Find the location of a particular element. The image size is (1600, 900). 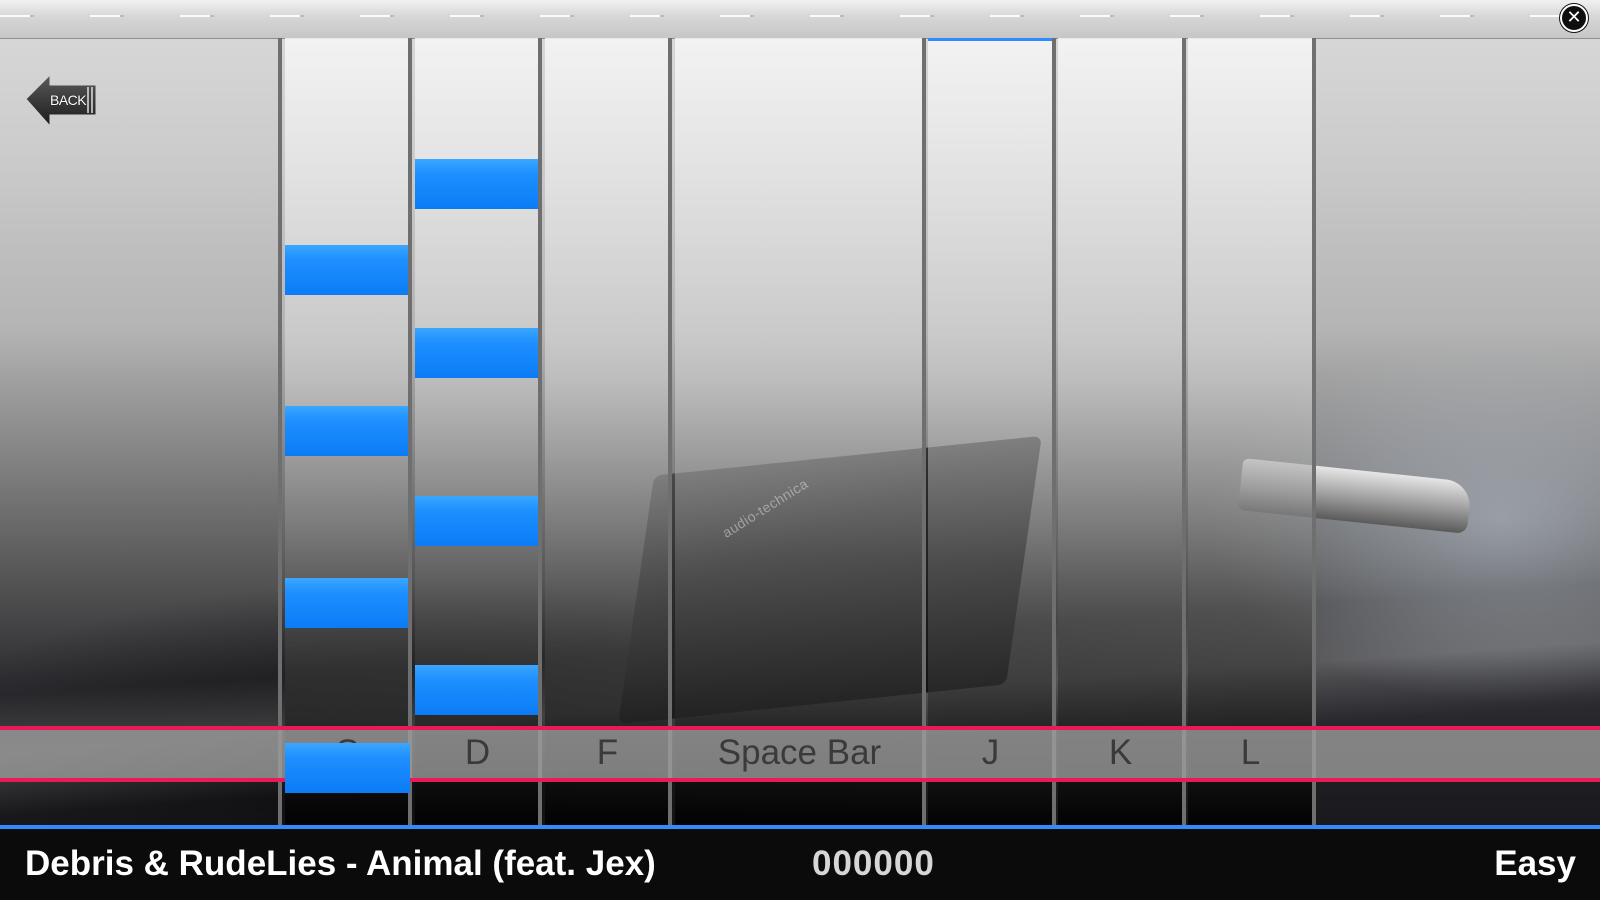

key-label: L is located at coordinates (1250, 752).